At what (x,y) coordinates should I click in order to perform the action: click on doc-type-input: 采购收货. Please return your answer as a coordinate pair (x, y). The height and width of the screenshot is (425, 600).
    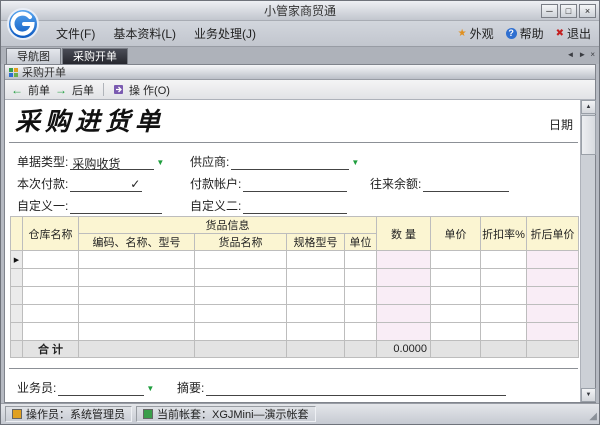
    Looking at the image, I should click on (112, 163).